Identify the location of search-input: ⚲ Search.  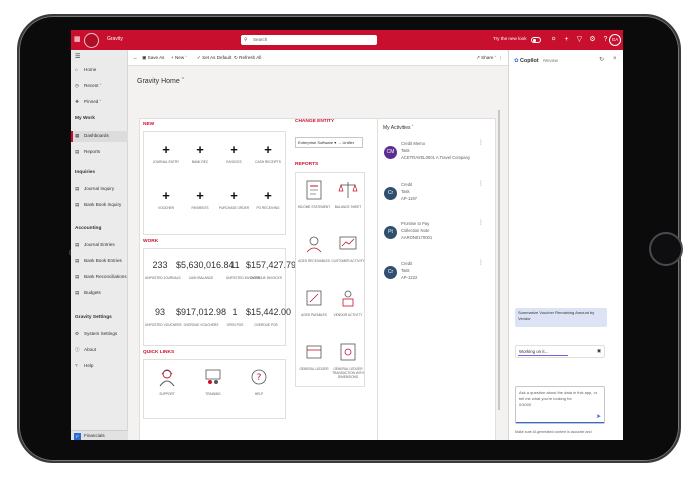
(309, 40).